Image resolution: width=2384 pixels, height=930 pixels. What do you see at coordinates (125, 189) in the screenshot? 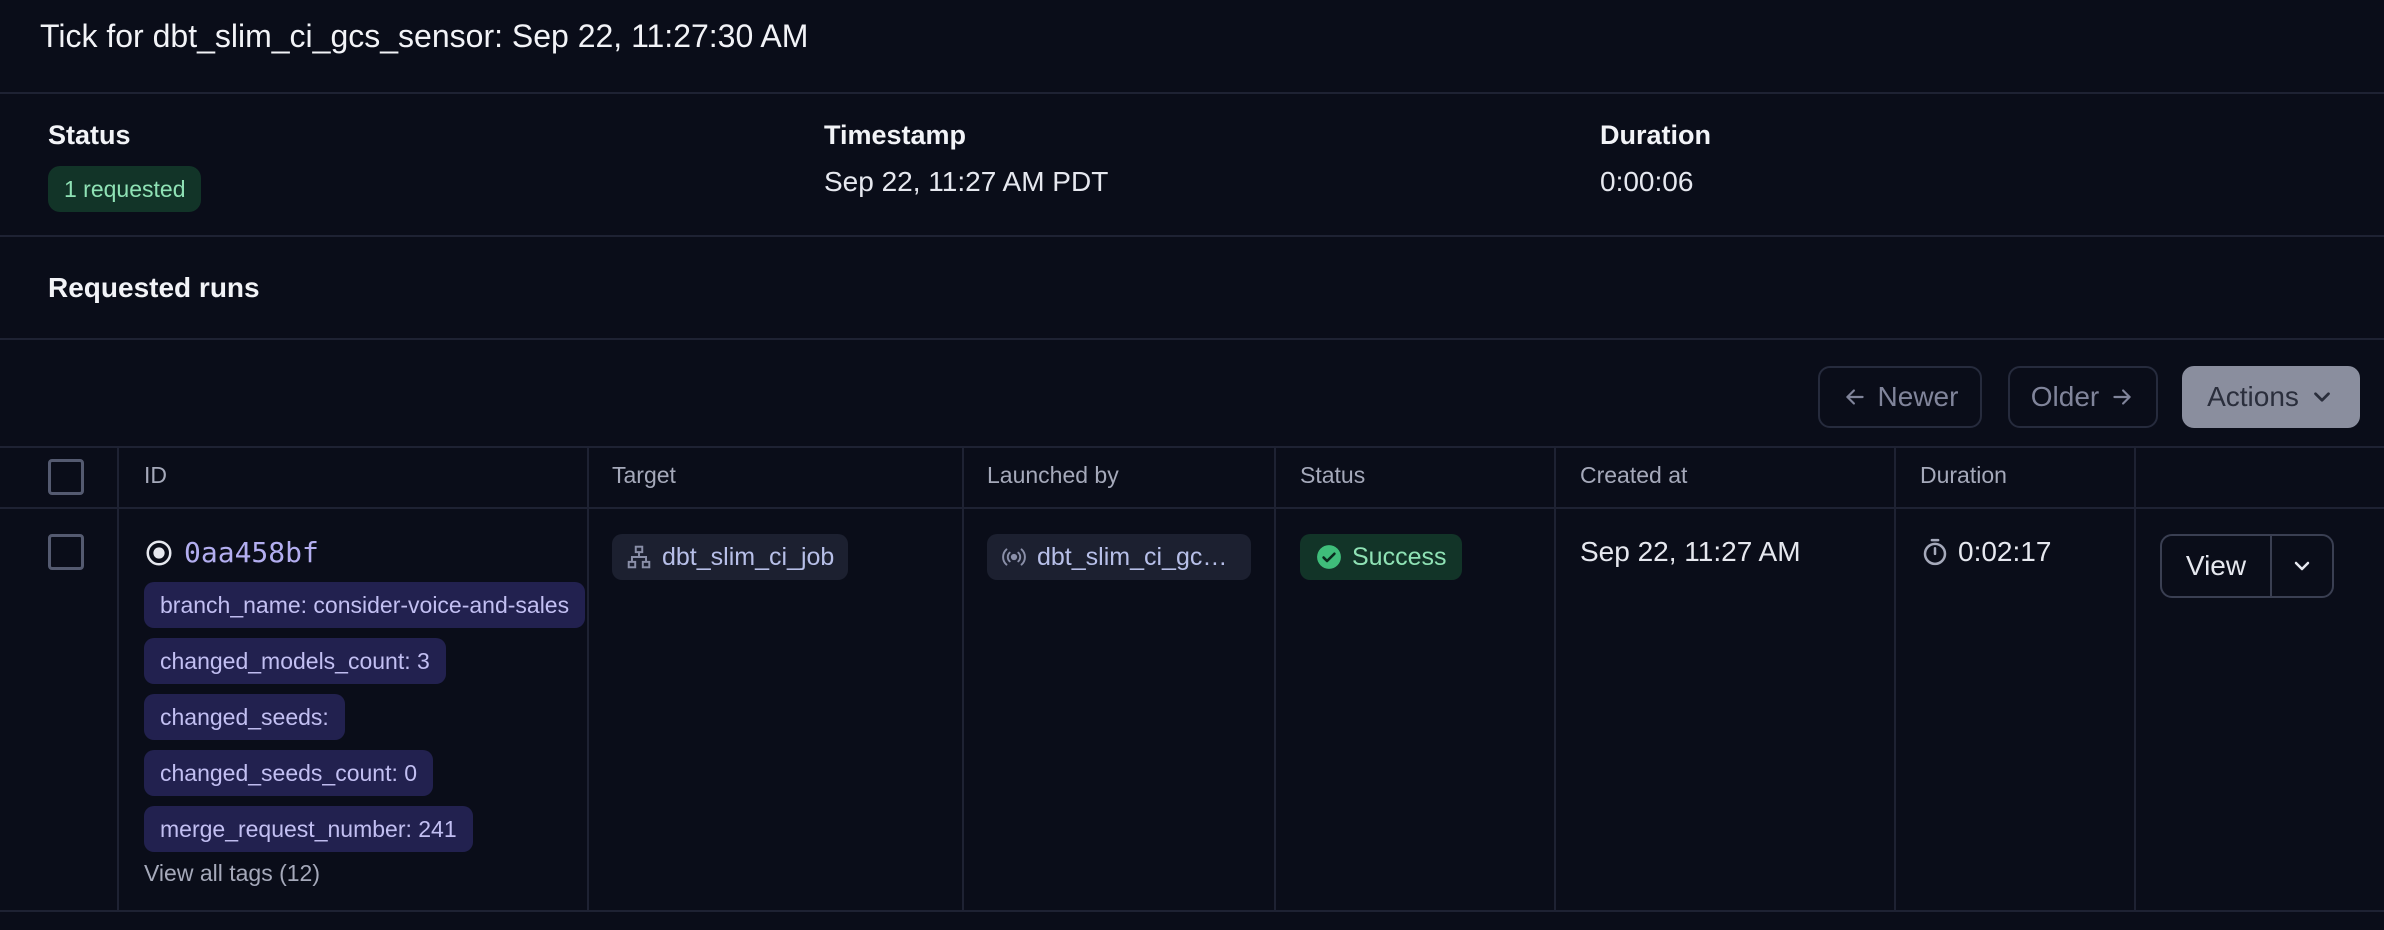
I see `status-badge: 1 requested` at bounding box center [125, 189].